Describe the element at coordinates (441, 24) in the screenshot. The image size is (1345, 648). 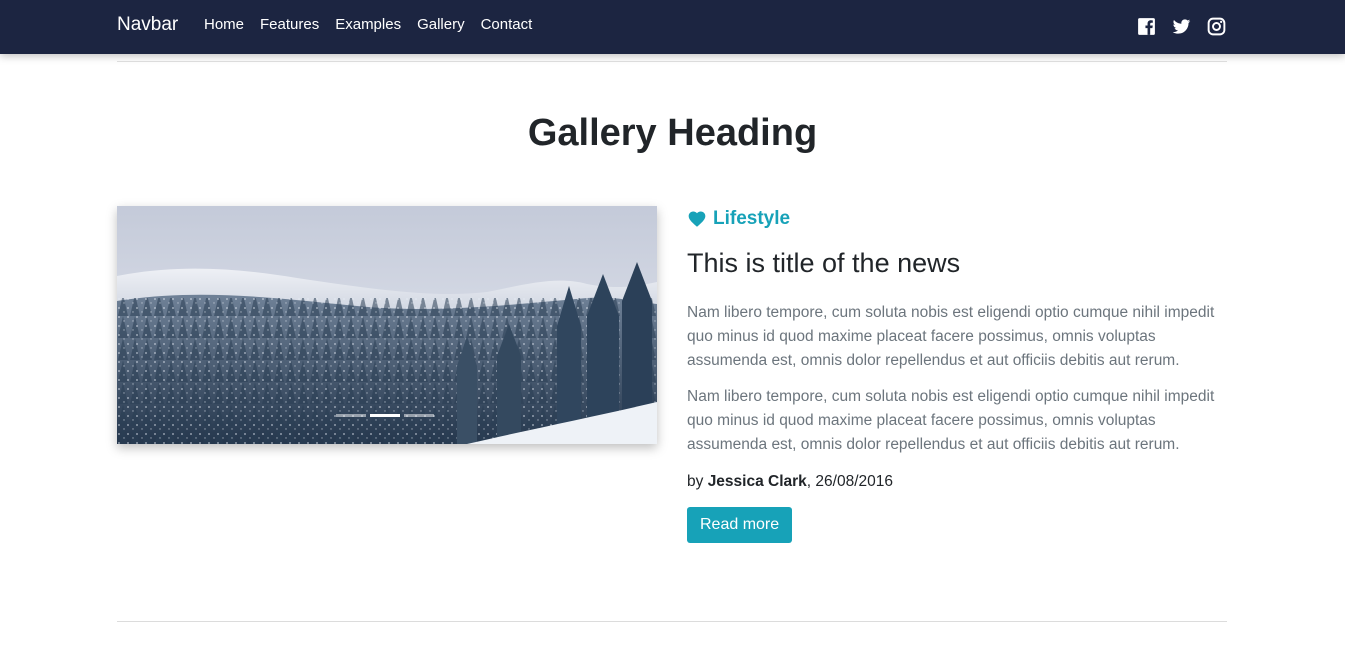
I see `nav-link-gallery: Gallery` at that location.